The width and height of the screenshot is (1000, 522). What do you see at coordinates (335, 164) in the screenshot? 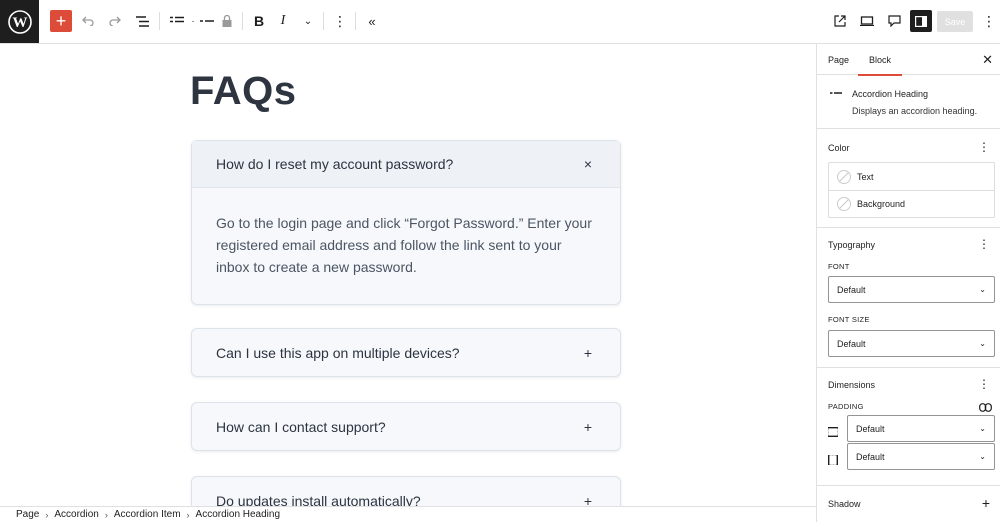
I see `accordion-heading-text: How do I reset my account password?` at bounding box center [335, 164].